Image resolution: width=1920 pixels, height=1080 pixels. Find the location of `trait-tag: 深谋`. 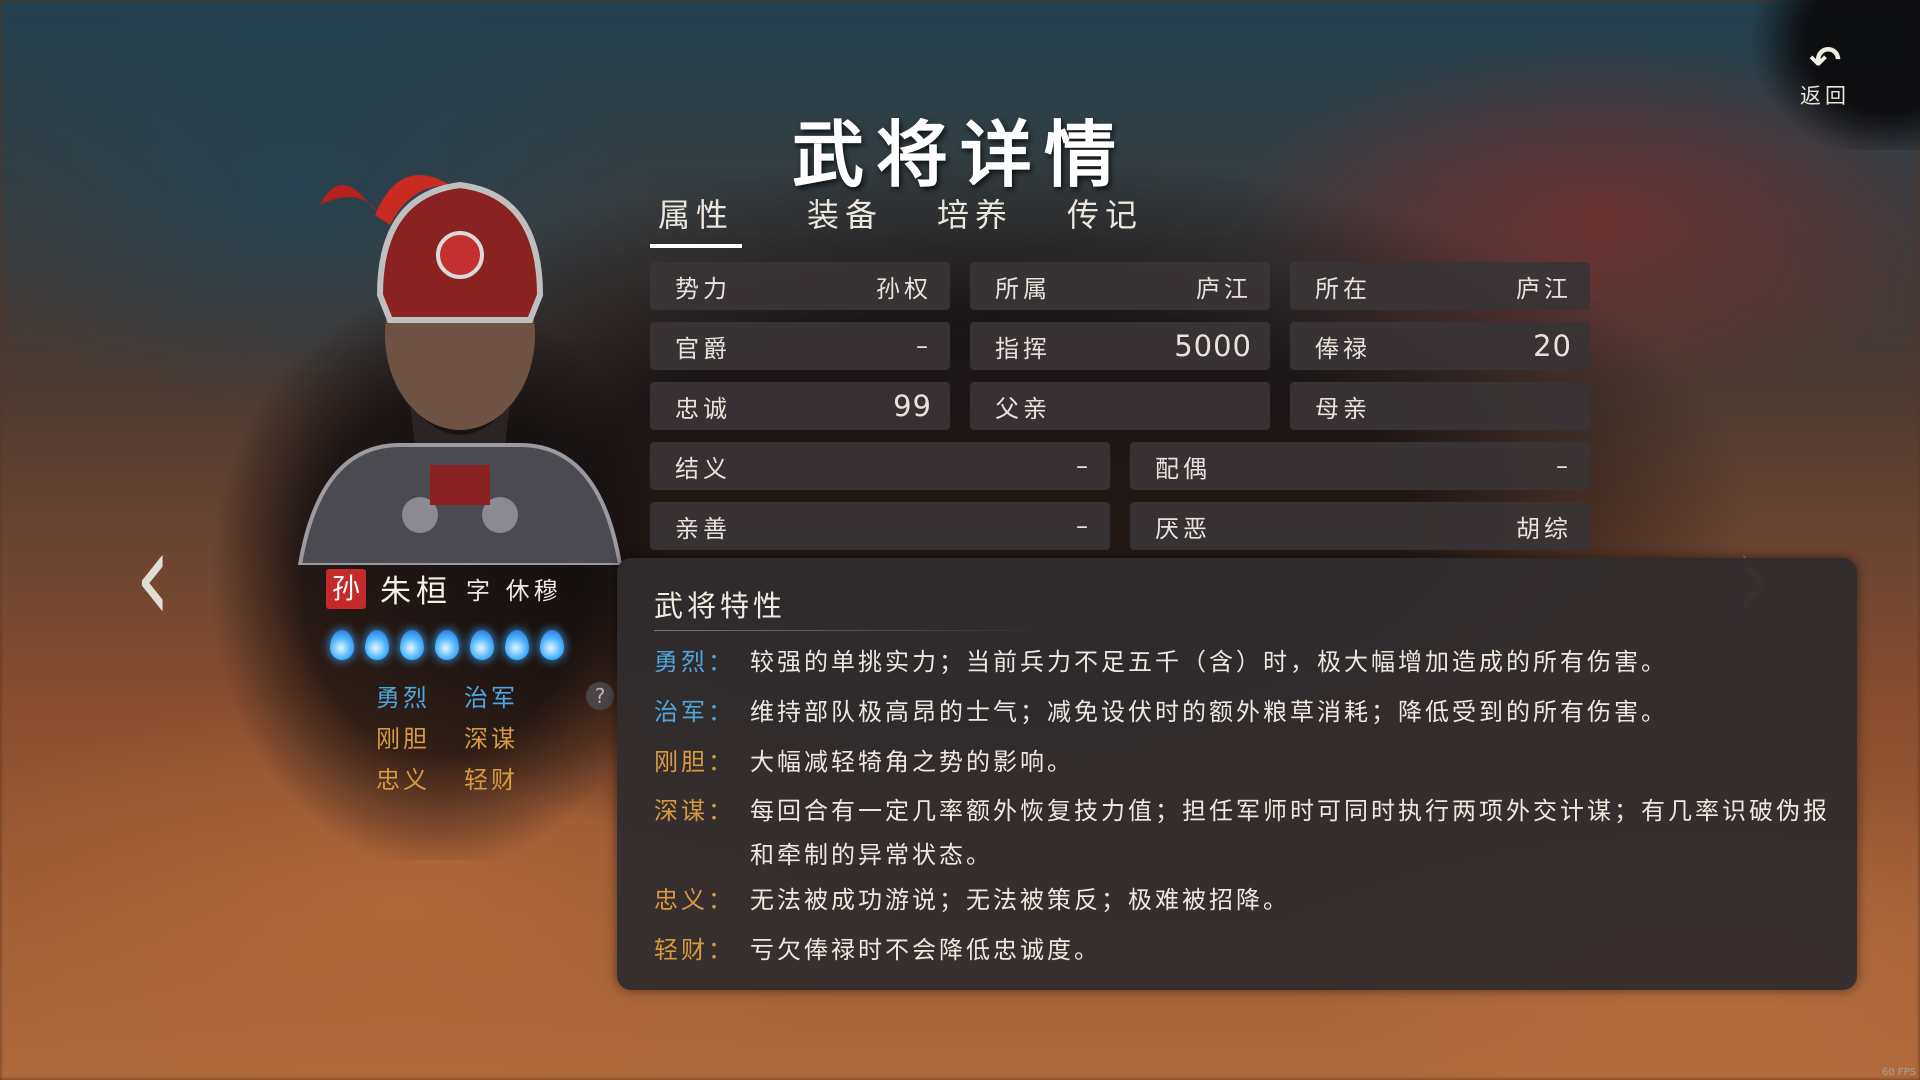

trait-tag: 深谋 is located at coordinates (508, 736).